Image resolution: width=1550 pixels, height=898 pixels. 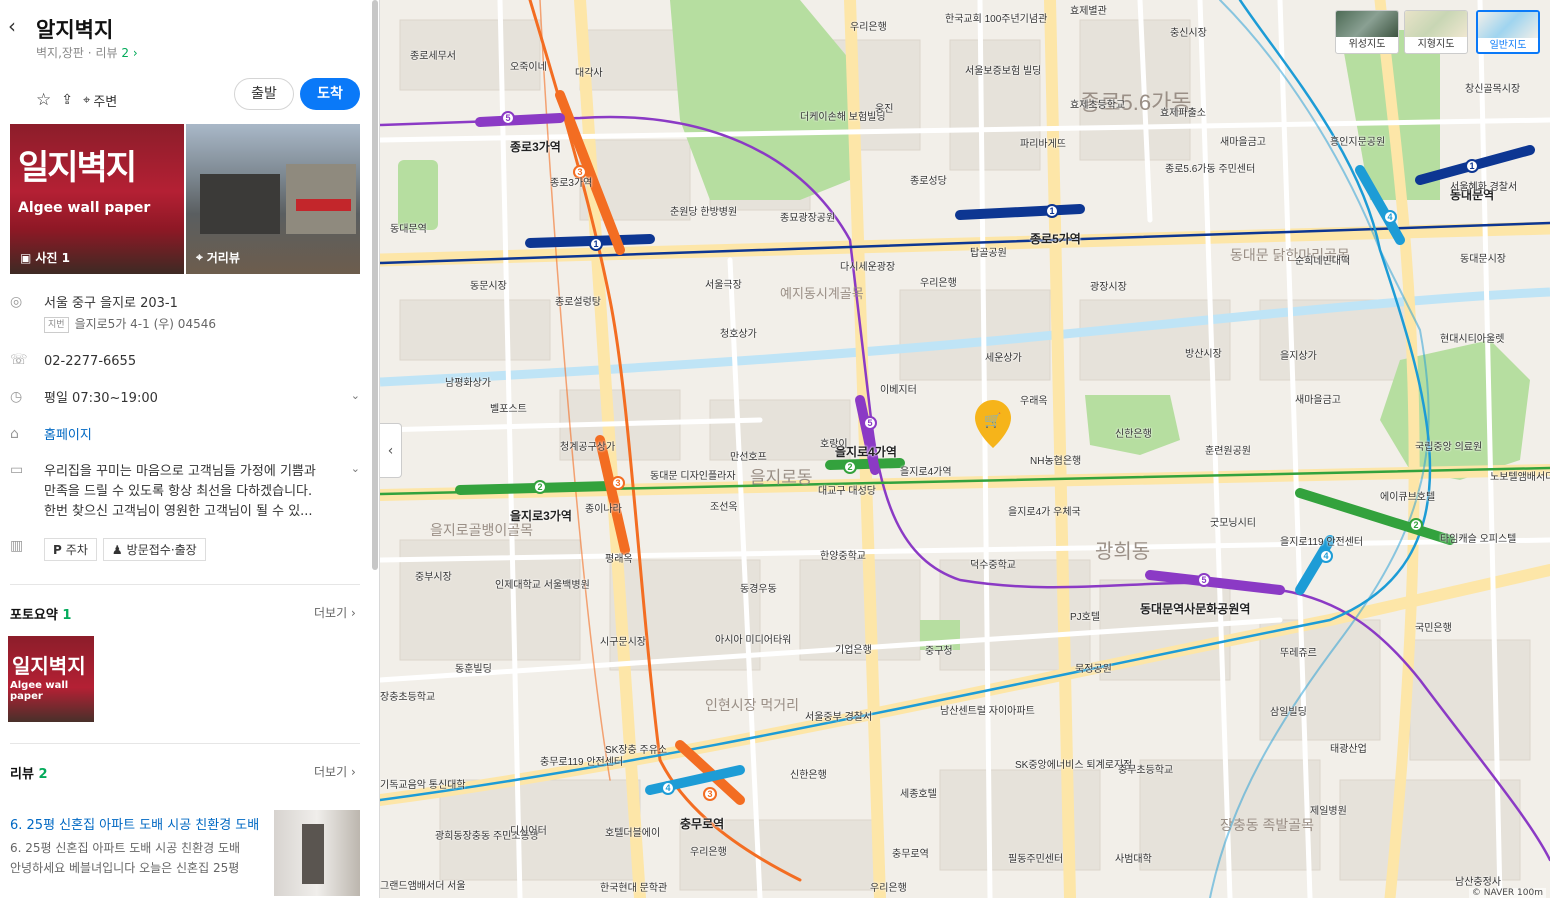 I want to click on poi-label: 훈련원공원, so click(x=1228, y=449).